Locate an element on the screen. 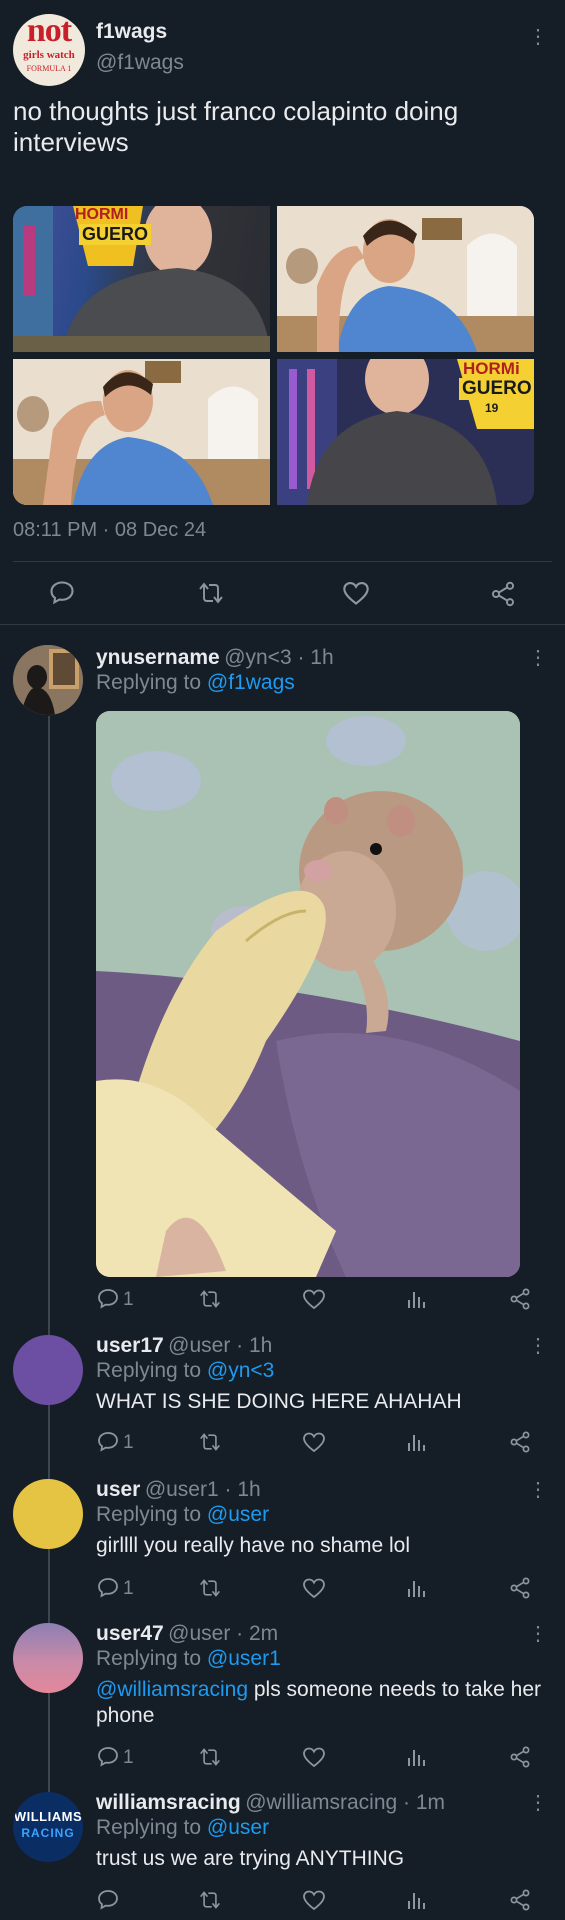  avatar: not girls watch FORMULA 1 is located at coordinates (49, 50).